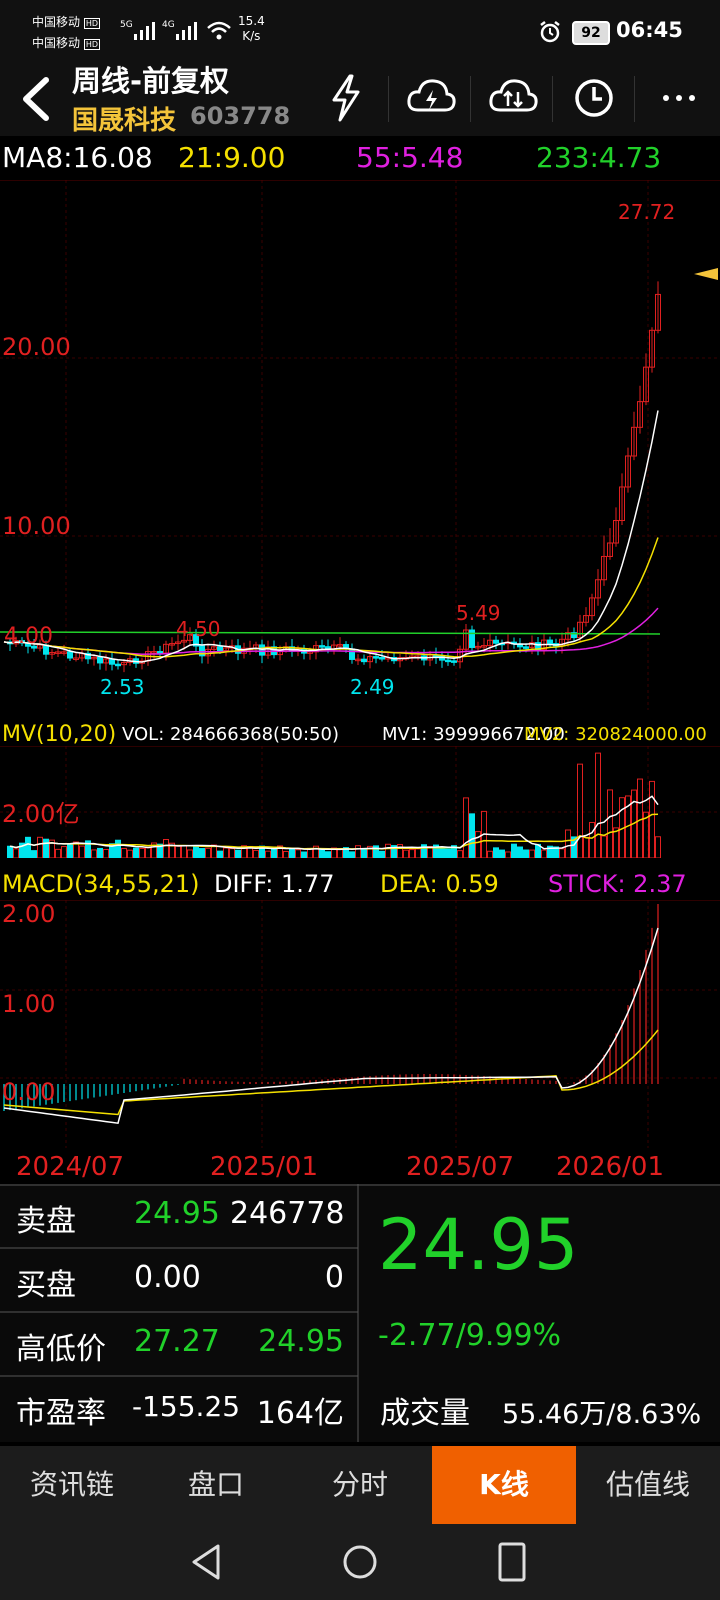  What do you see at coordinates (70, 1167) in the screenshot?
I see `date-label-2024-07: 2024/07` at bounding box center [70, 1167].